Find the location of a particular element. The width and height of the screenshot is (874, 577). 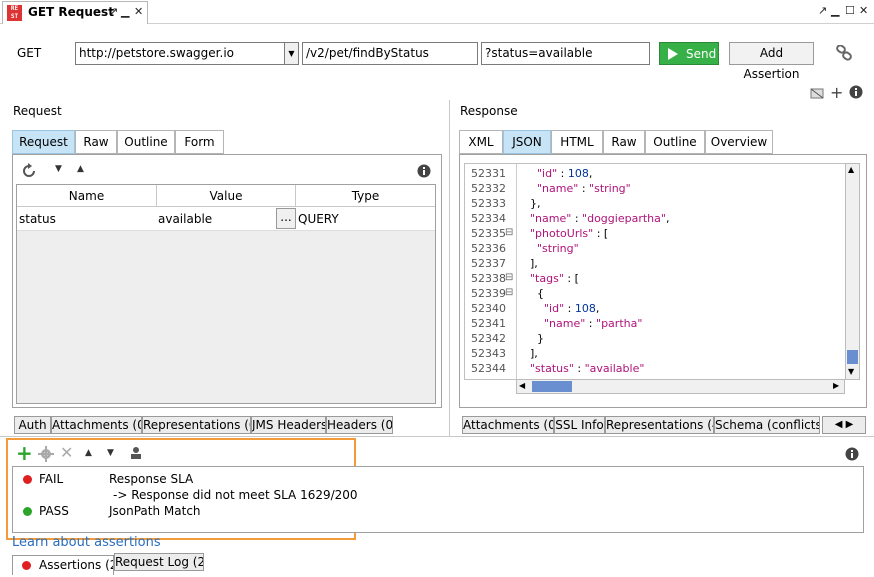

vertical-scrollbar: ▲ ▼ is located at coordinates (852, 271).